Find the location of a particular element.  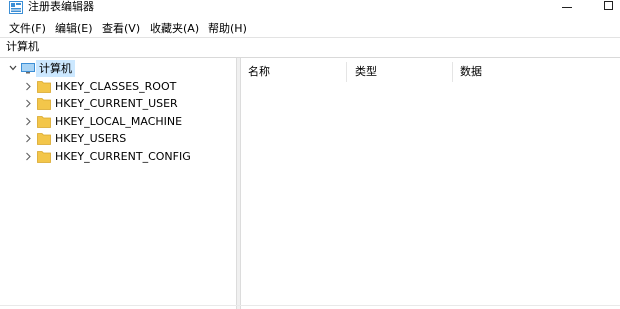

tree-label-hkcr: HKEY_CLASSES_ROOT is located at coordinates (116, 86).